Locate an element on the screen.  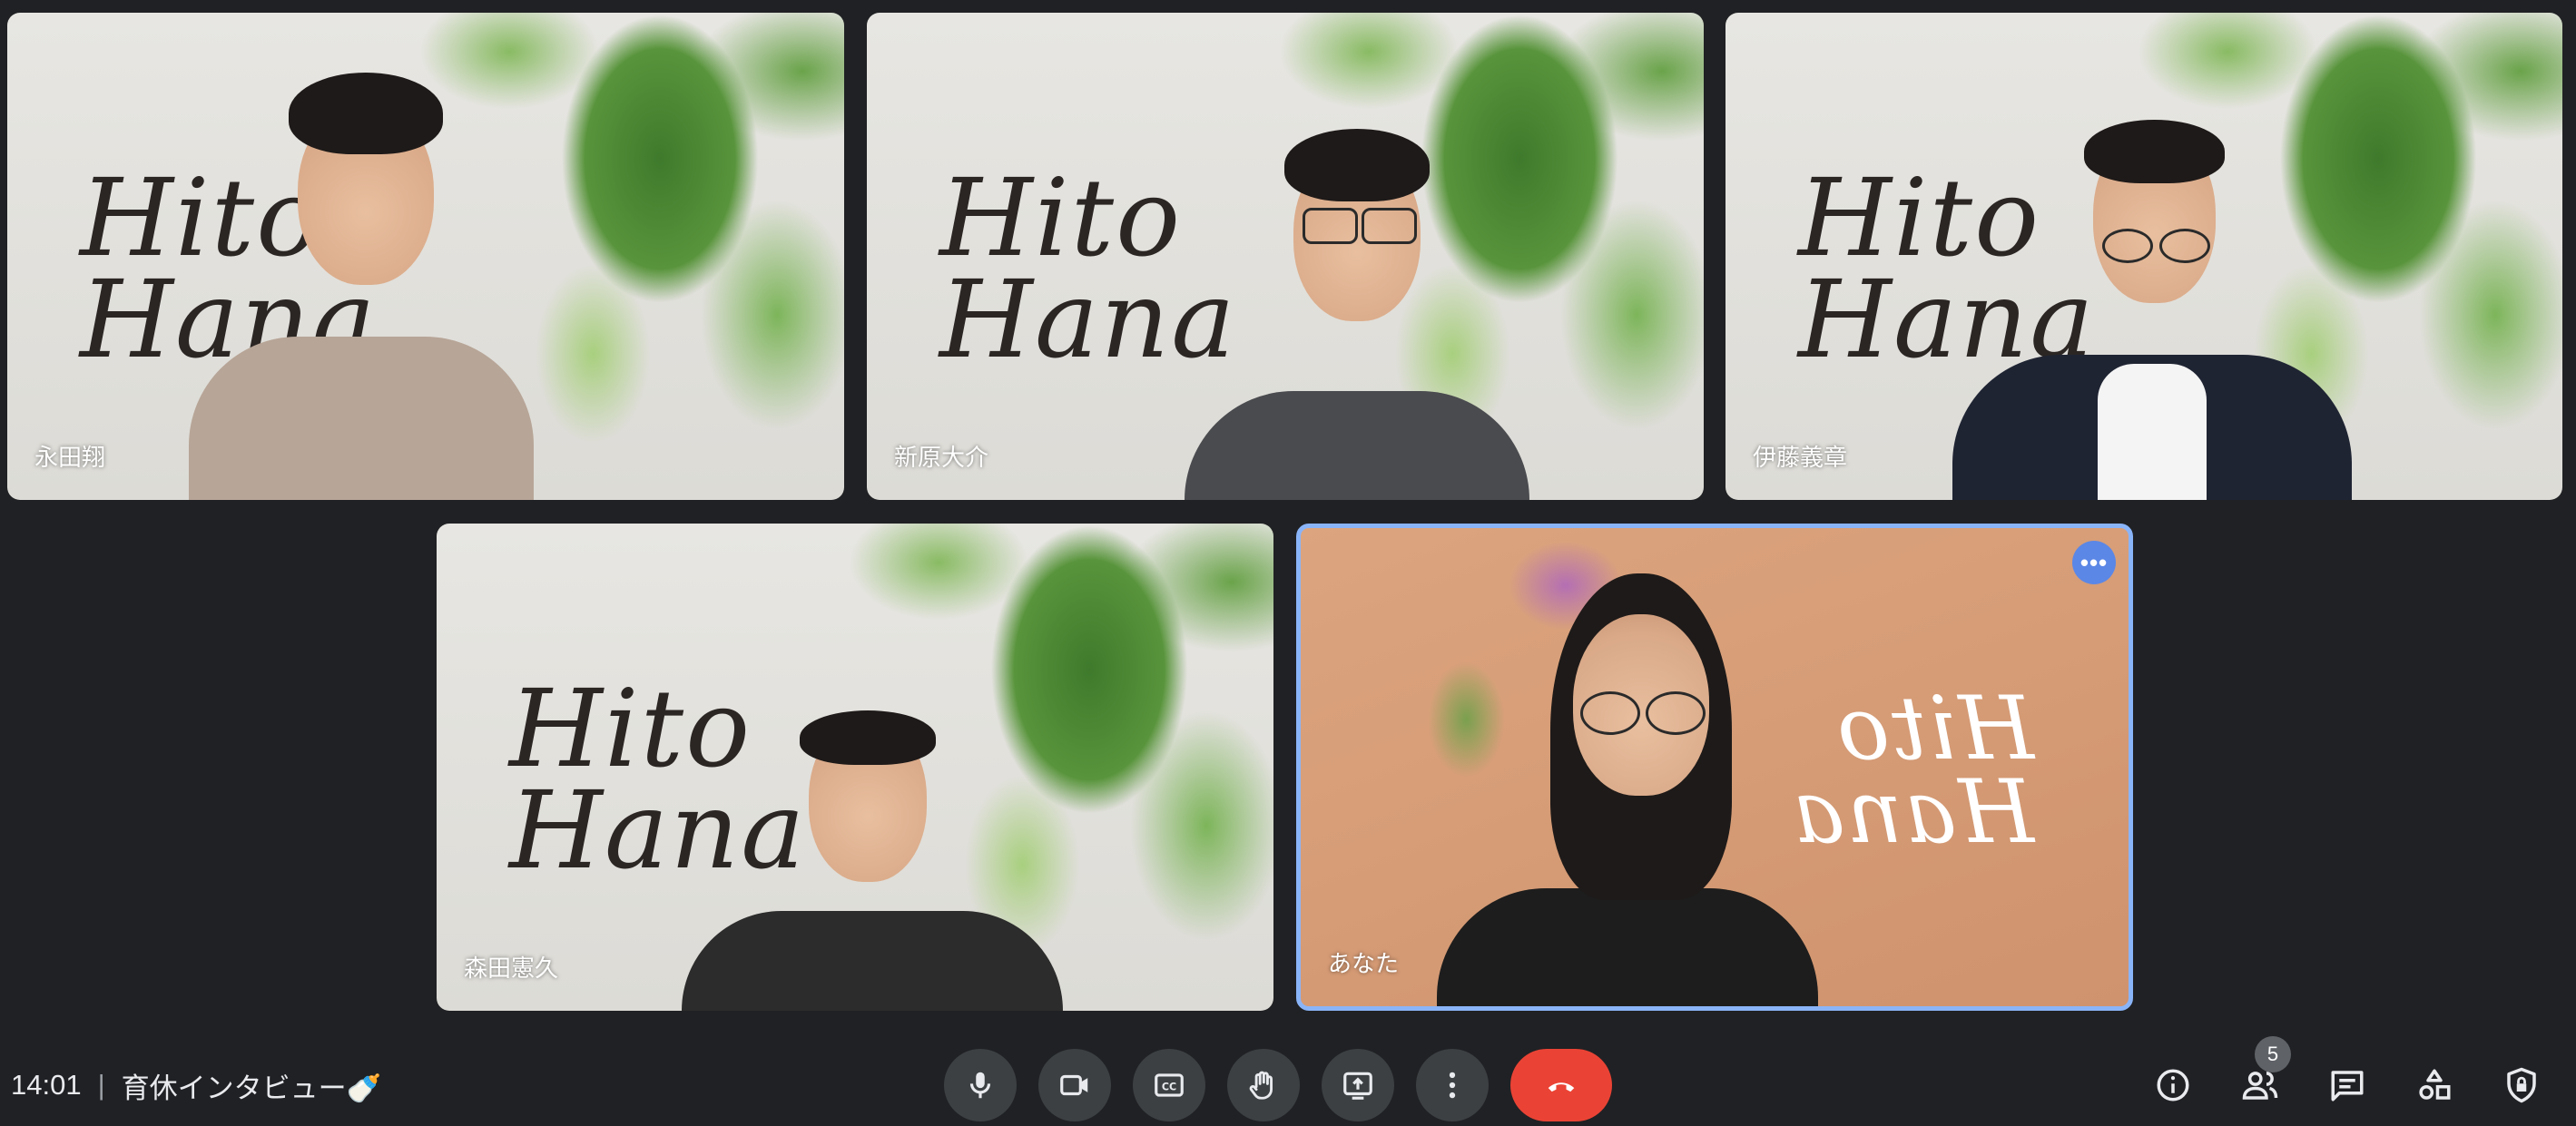
participant-tile-self: Hito Hana ••• あなた is located at coordinates (1714, 767).